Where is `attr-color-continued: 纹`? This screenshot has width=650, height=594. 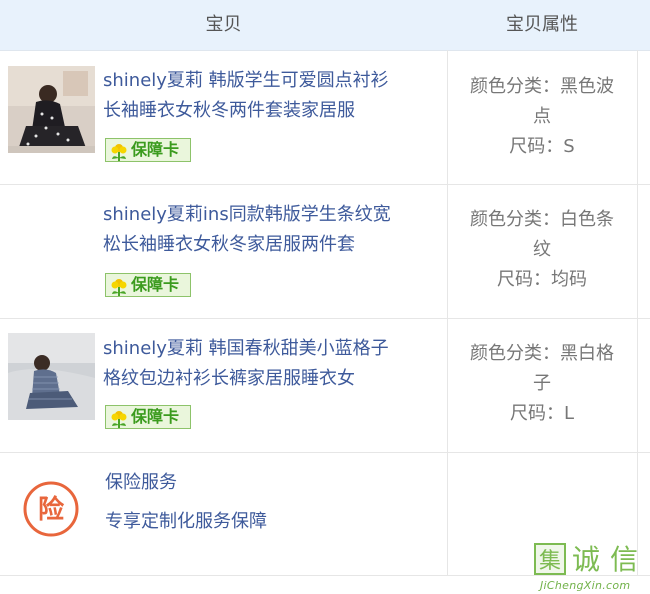 attr-color-continued: 纹 is located at coordinates (542, 249).